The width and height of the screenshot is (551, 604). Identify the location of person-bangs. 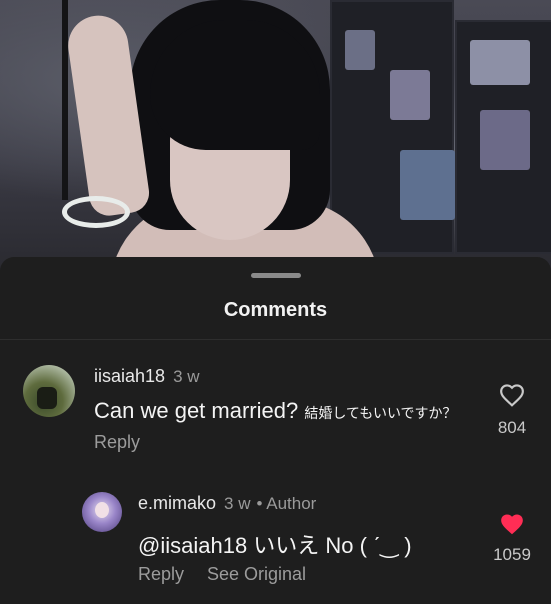
(235, 85).